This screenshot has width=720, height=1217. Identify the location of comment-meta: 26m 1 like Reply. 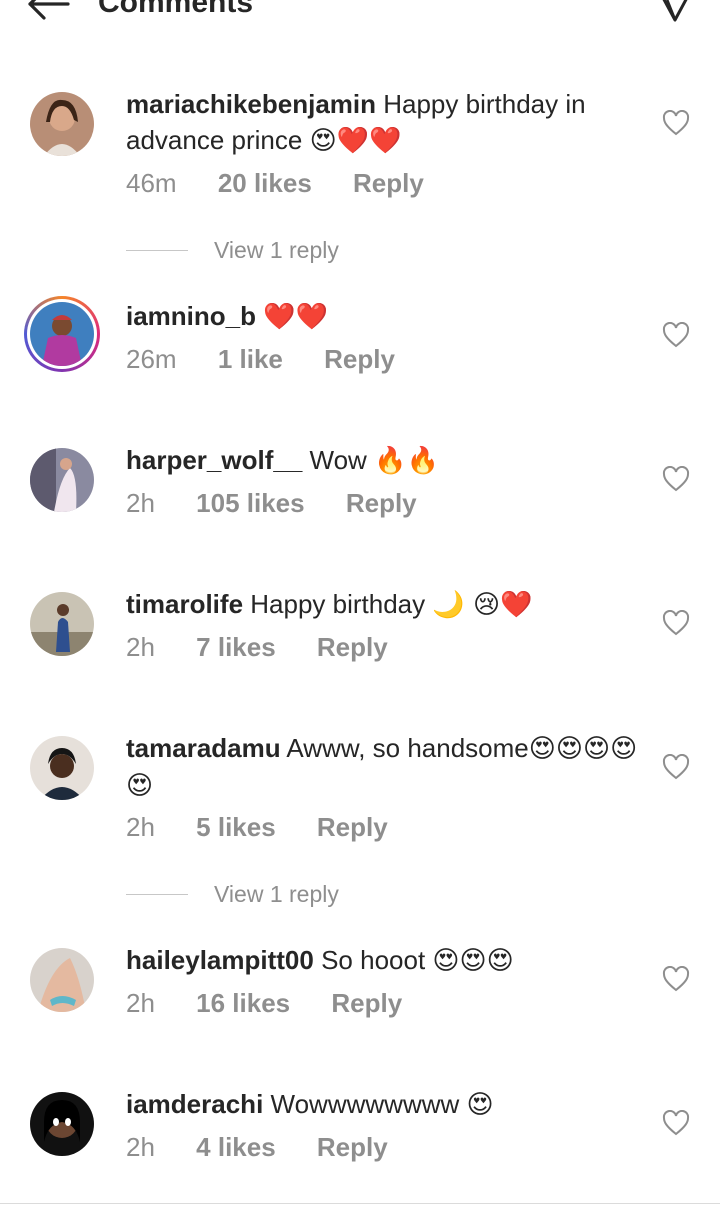
(277, 359).